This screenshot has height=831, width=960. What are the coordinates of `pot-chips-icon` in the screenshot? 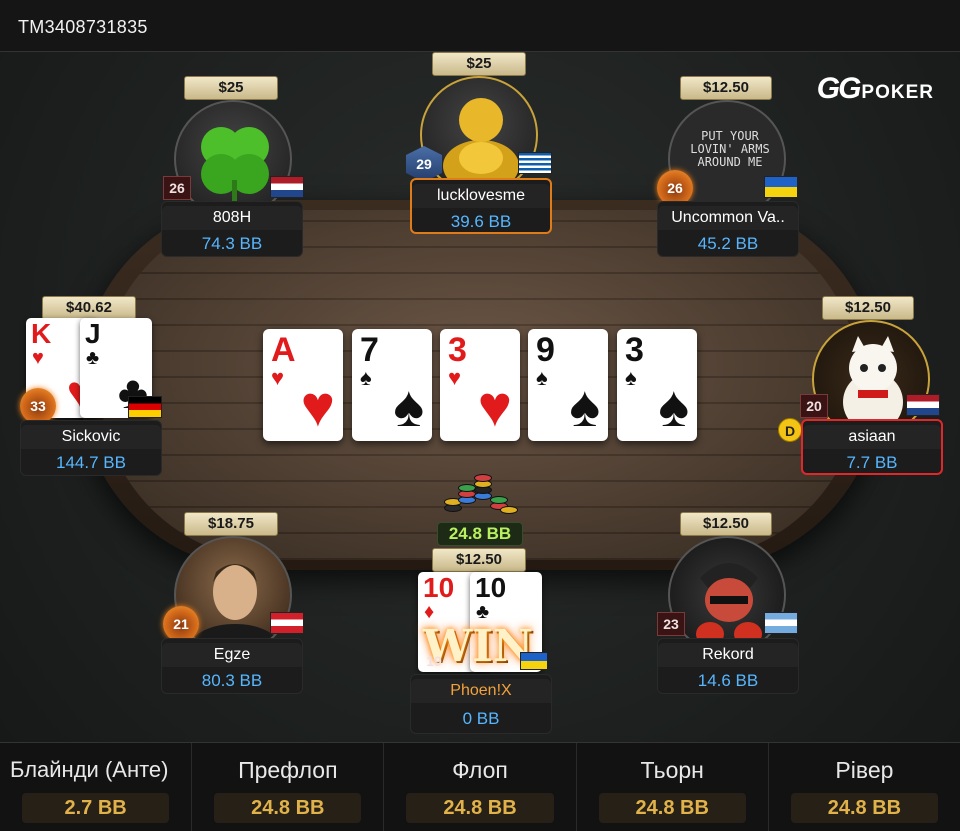 It's located at (480, 496).